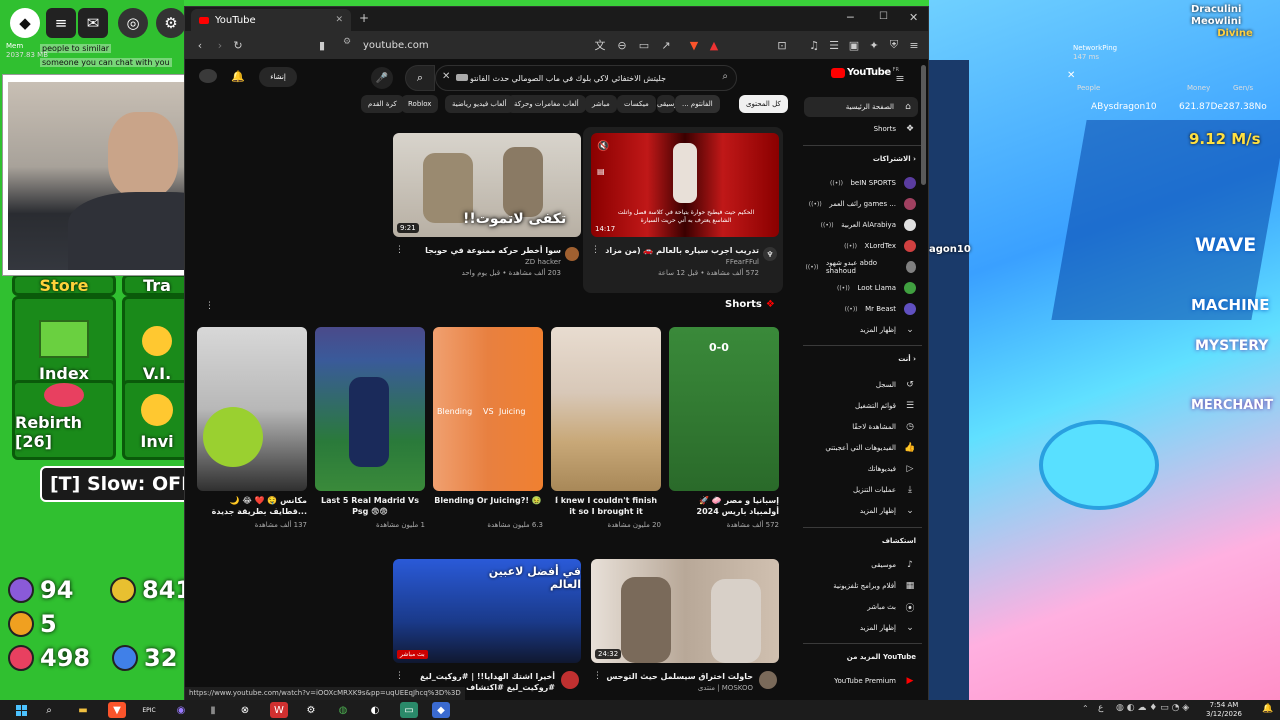  What do you see at coordinates (220, 45) in the screenshot?
I see `forward-icon: ›` at bounding box center [220, 45].